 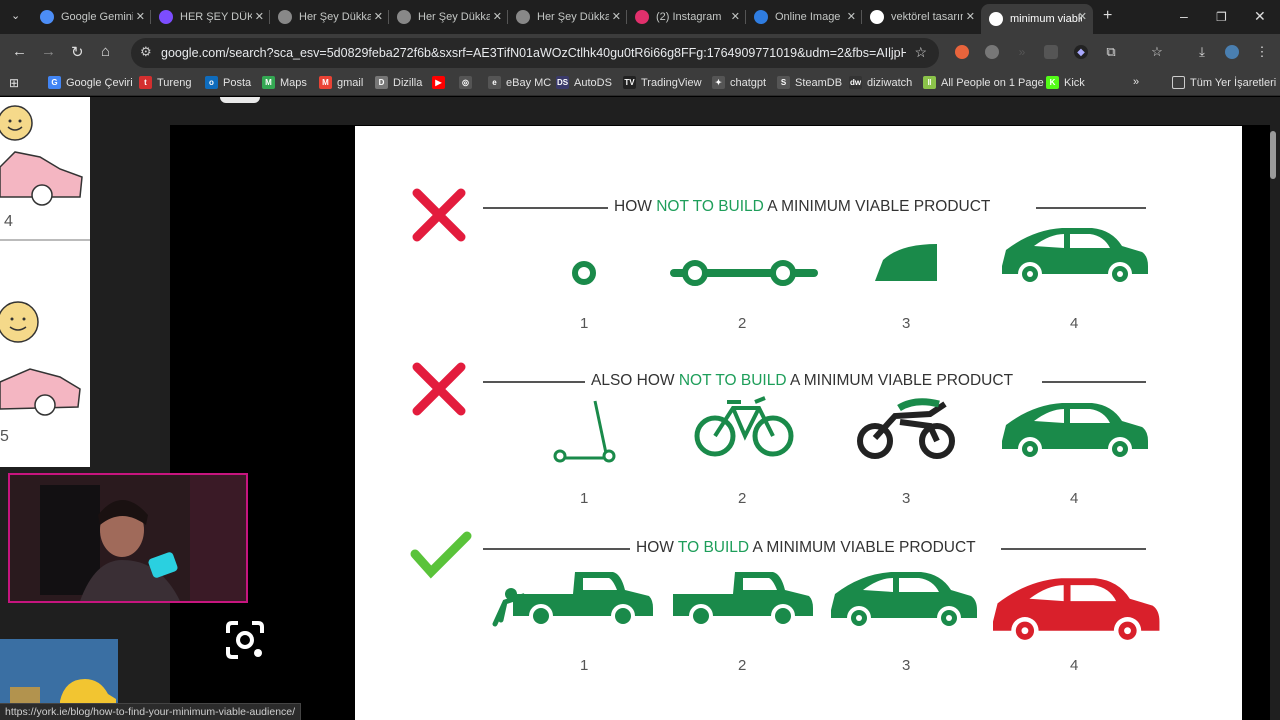 What do you see at coordinates (1262, 51) in the screenshot?
I see `menu-dots-icon: ⋮` at bounding box center [1262, 51].